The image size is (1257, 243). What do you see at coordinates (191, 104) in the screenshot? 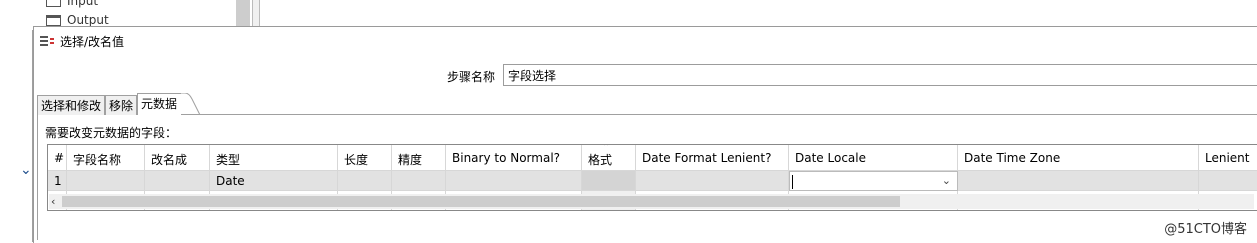
I see `tab-edge` at bounding box center [191, 104].